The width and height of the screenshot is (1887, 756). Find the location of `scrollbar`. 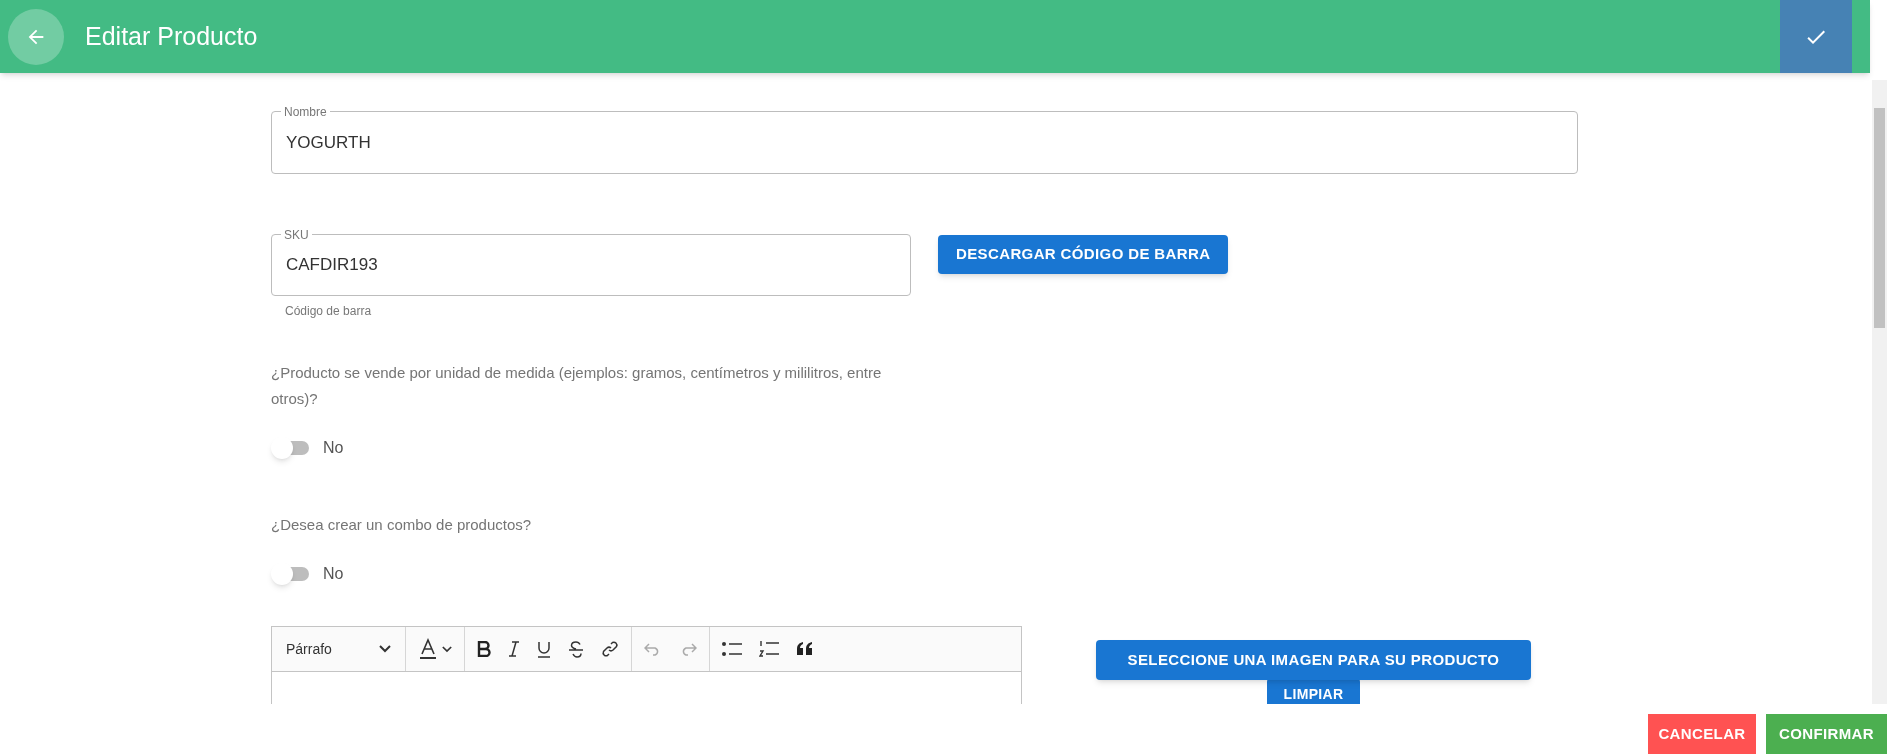

scrollbar is located at coordinates (1879, 392).